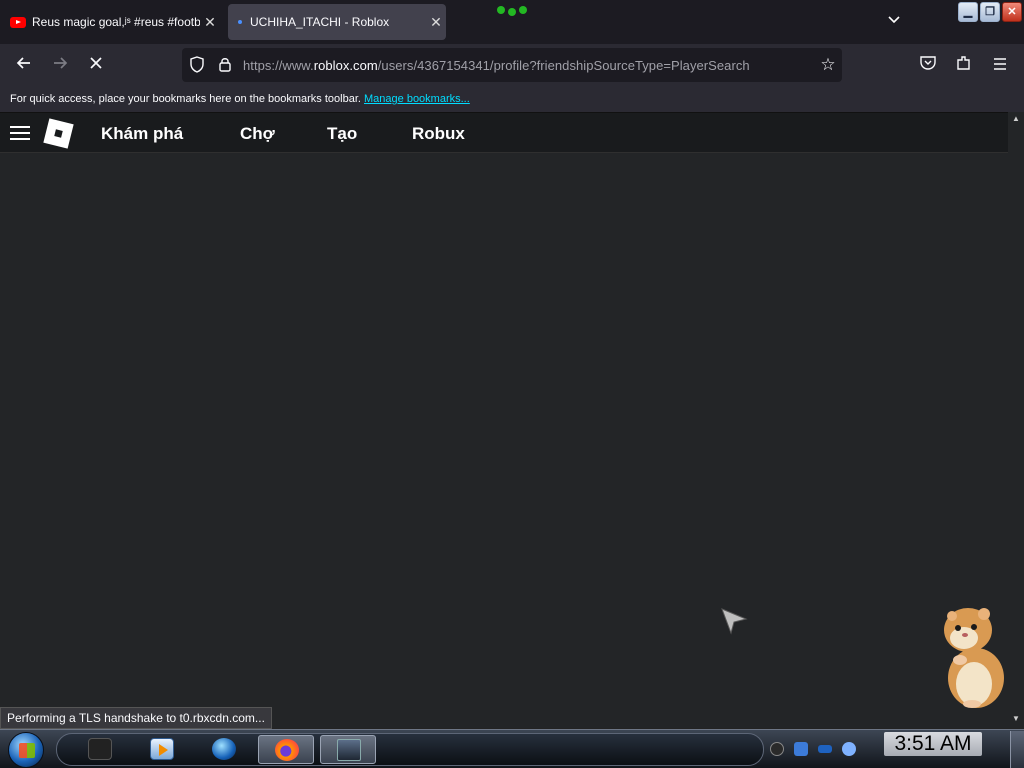 The width and height of the screenshot is (1024, 768). Describe the element at coordinates (240, 22) in the screenshot. I see `loading-icon` at that location.